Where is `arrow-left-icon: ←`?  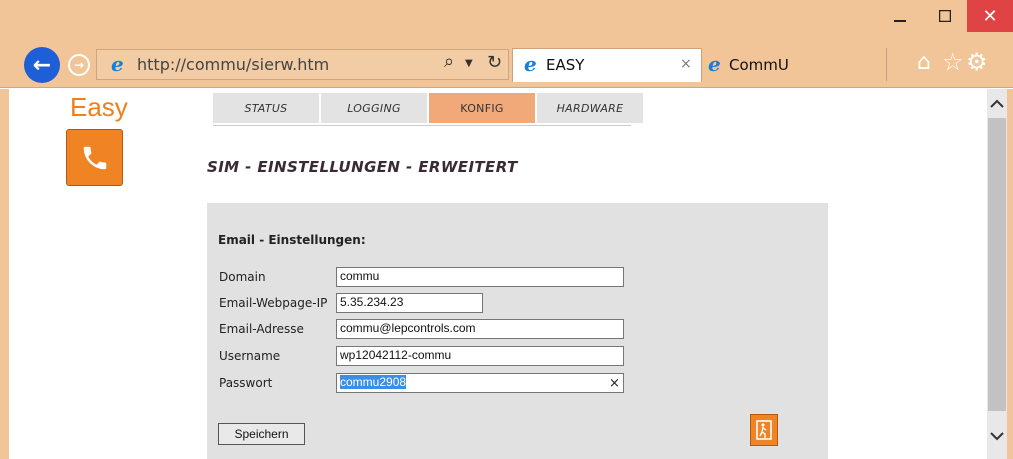
arrow-left-icon: ← is located at coordinates (42, 65).